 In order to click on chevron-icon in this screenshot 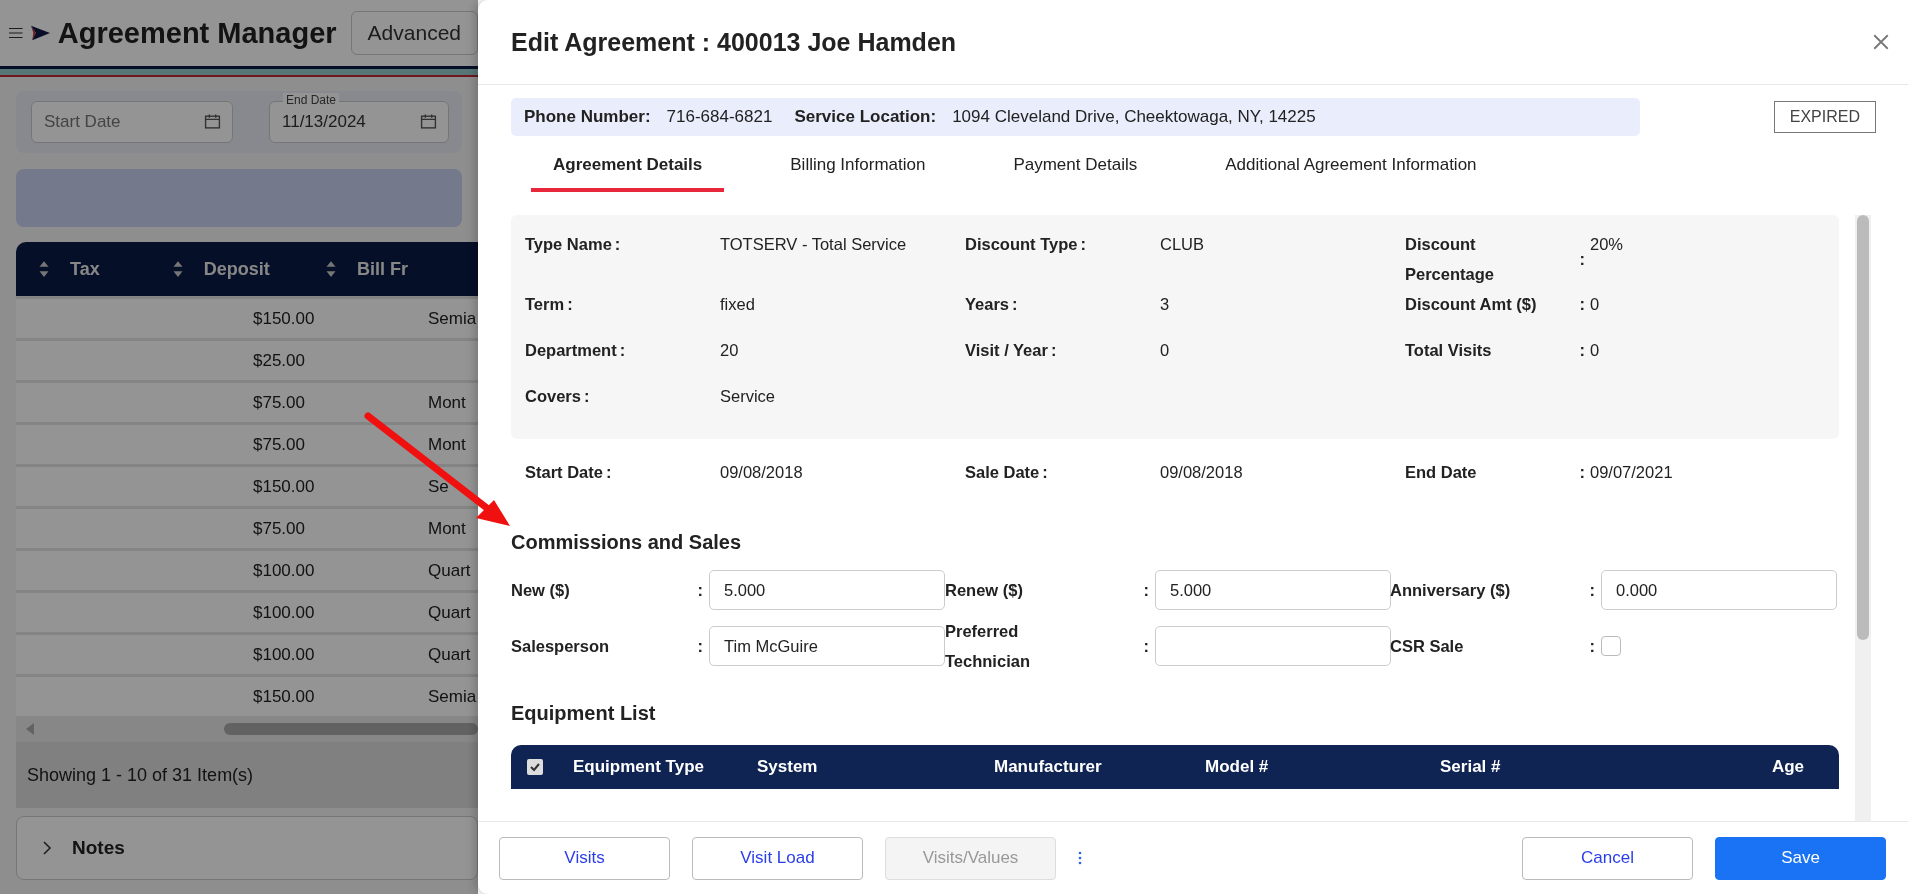, I will do `click(47, 848)`.